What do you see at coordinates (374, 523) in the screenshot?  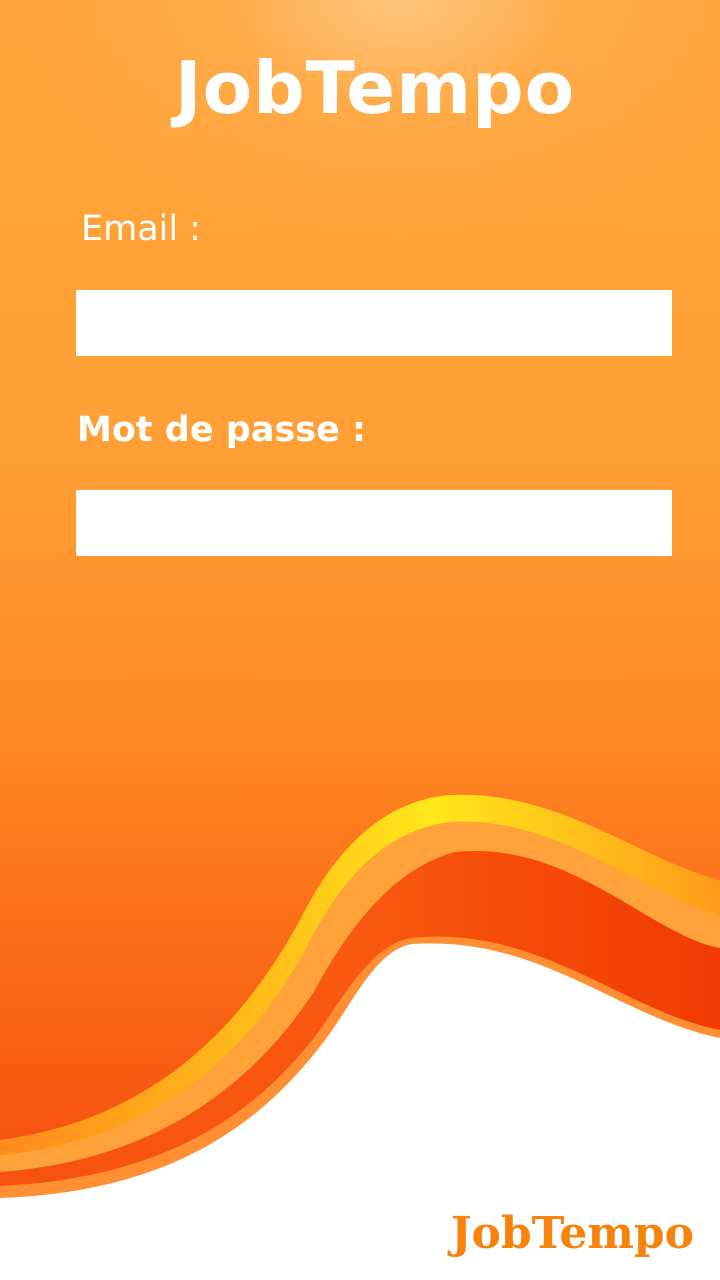 I see `password-input` at bounding box center [374, 523].